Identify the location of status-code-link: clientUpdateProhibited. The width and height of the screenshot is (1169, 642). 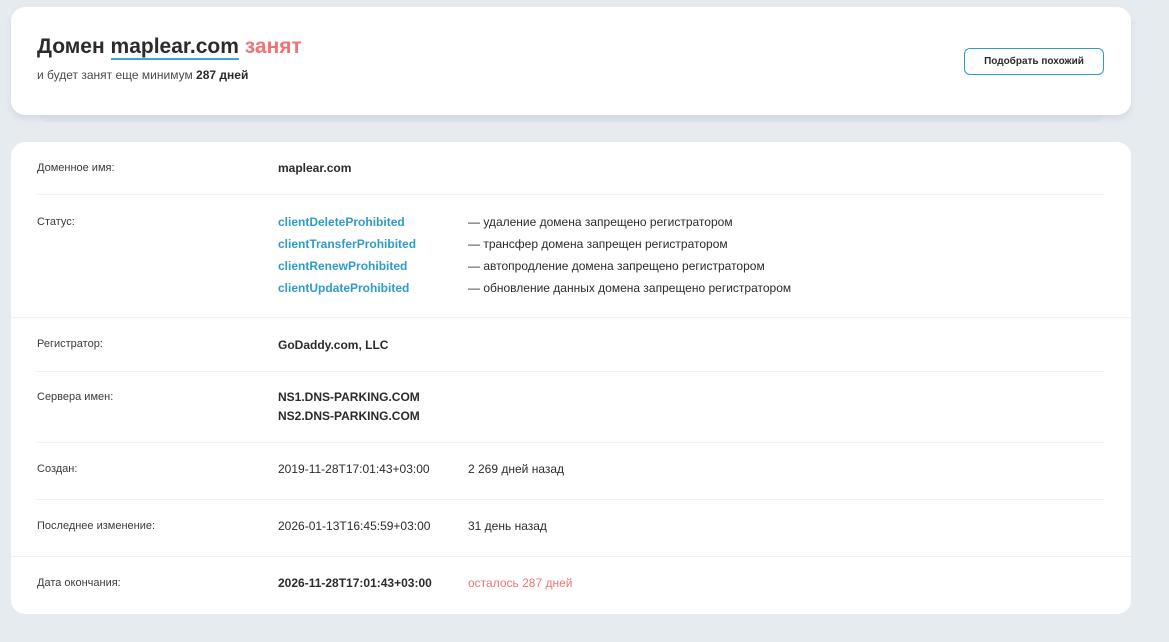
(343, 288).